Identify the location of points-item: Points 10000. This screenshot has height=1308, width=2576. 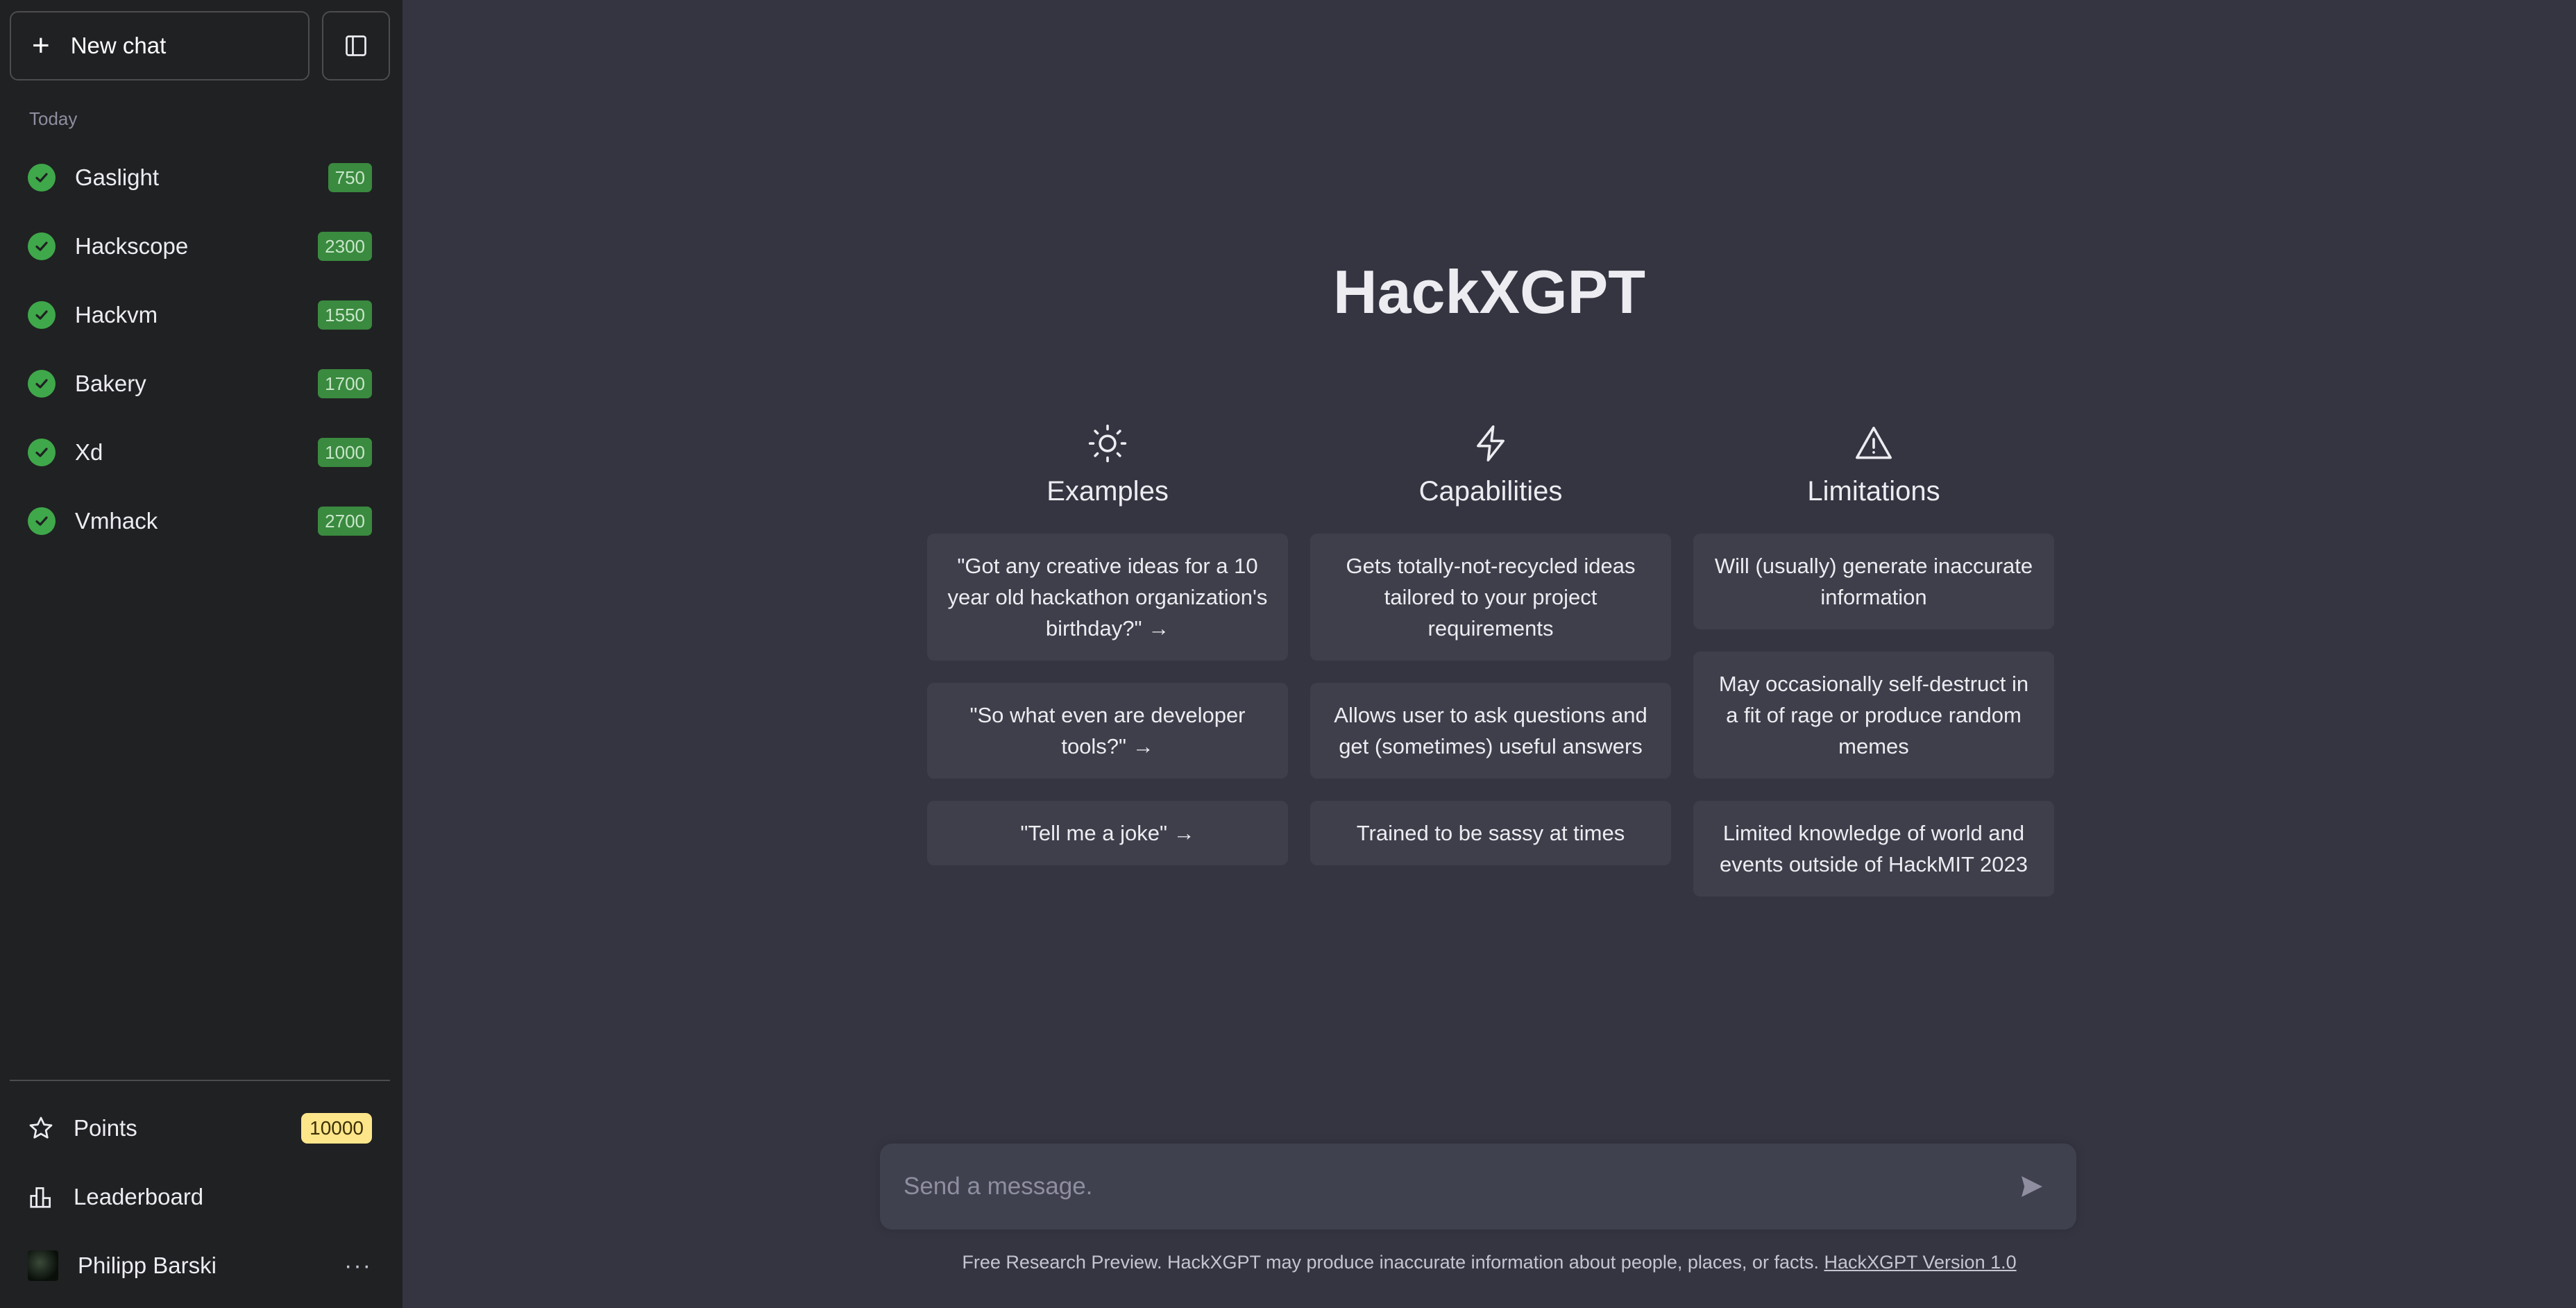
(201, 1128).